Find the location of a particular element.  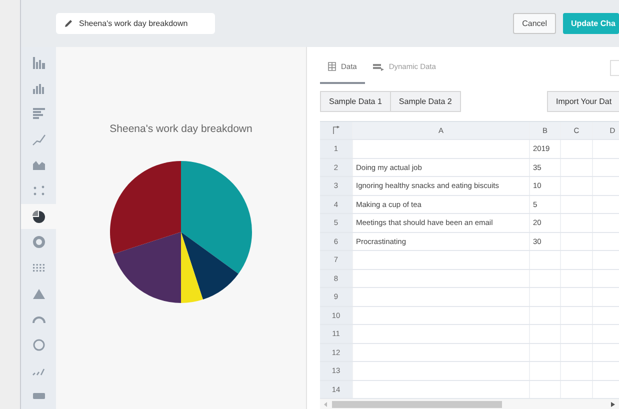

toolbar-button is located at coordinates (614, 68).